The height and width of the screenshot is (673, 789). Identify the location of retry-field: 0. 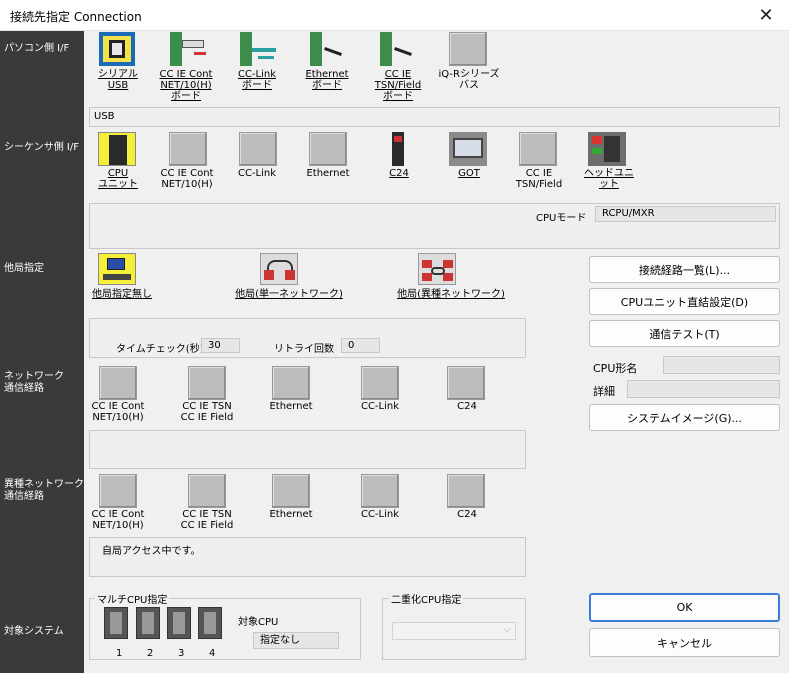
(360, 345).